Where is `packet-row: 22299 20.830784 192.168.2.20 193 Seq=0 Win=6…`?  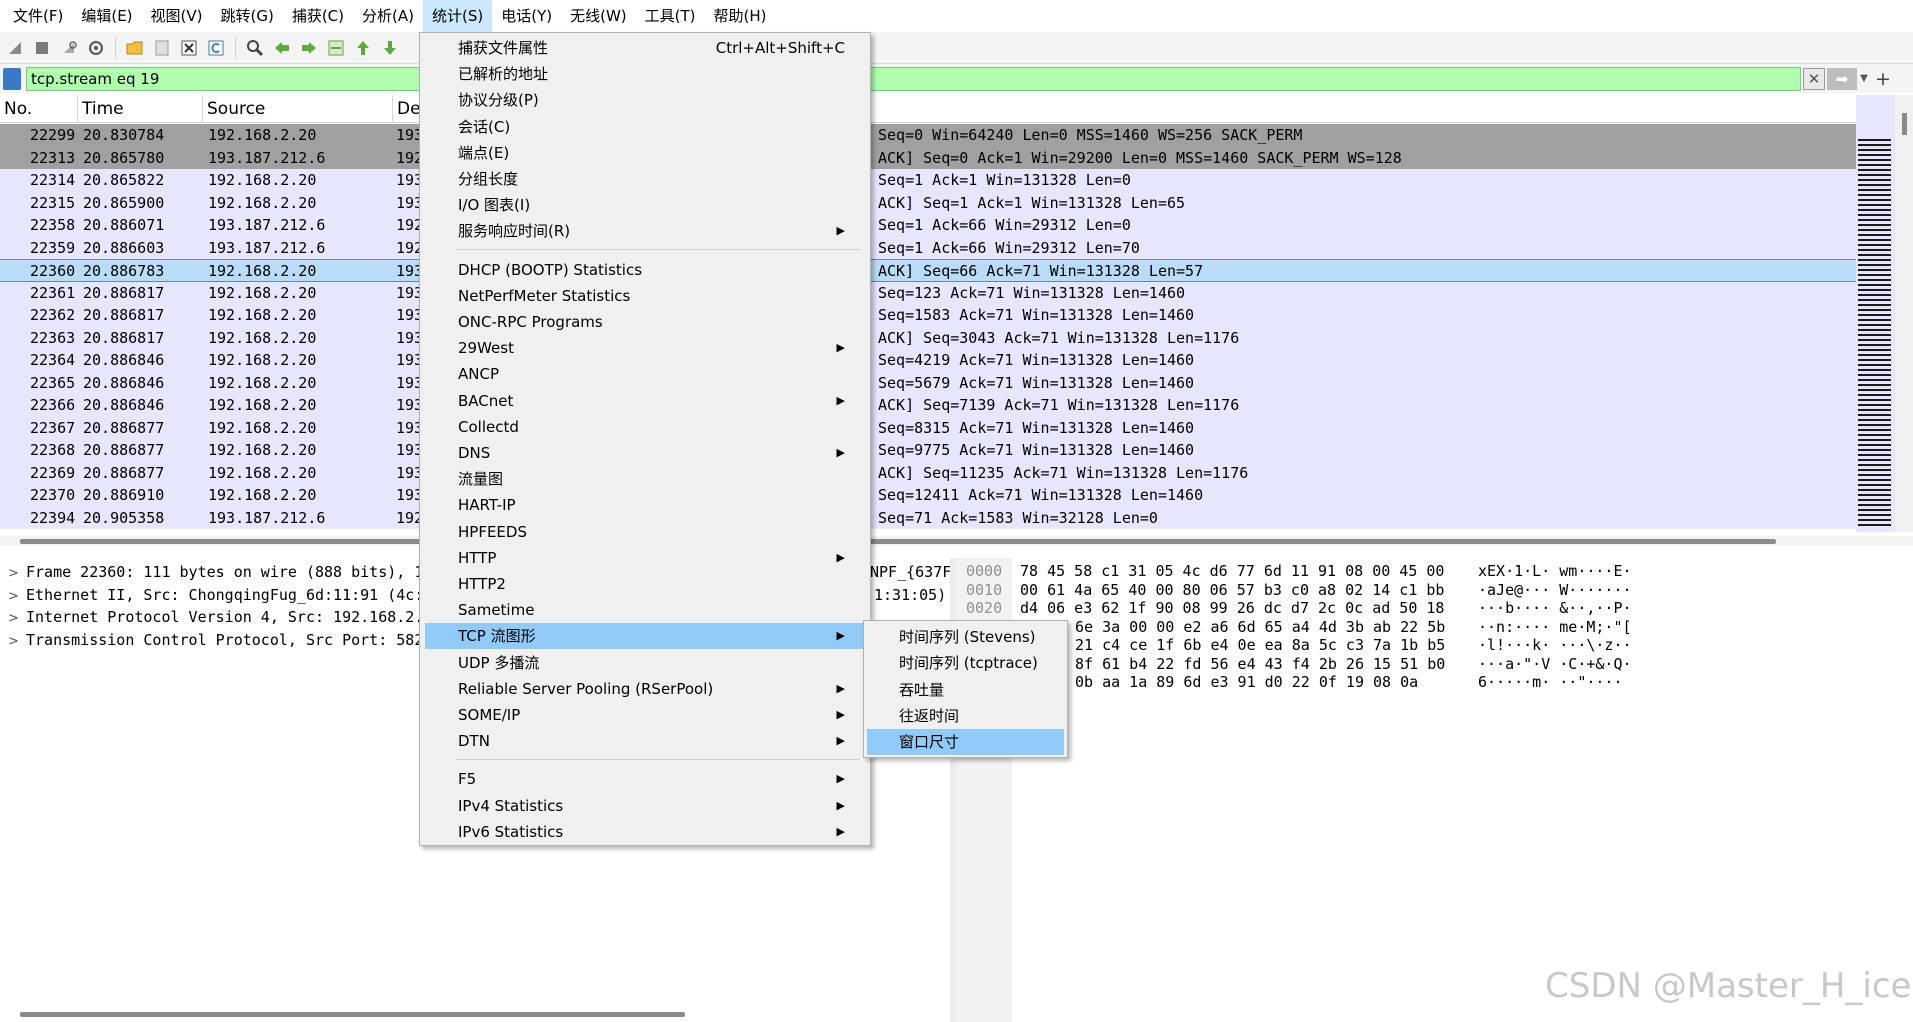 packet-row: 22299 20.830784 192.168.2.20 193 Seq=0 Win=6… is located at coordinates (928, 135).